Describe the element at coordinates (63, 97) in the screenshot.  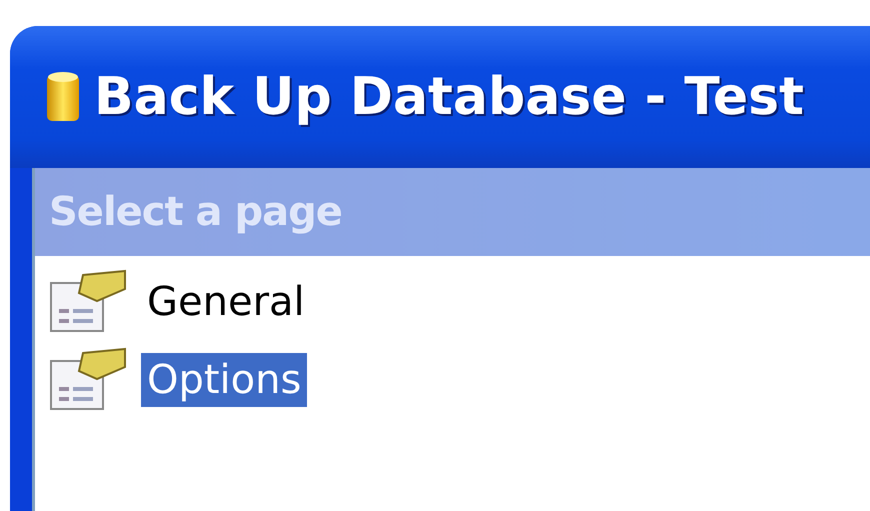
I see `database-icon` at that location.